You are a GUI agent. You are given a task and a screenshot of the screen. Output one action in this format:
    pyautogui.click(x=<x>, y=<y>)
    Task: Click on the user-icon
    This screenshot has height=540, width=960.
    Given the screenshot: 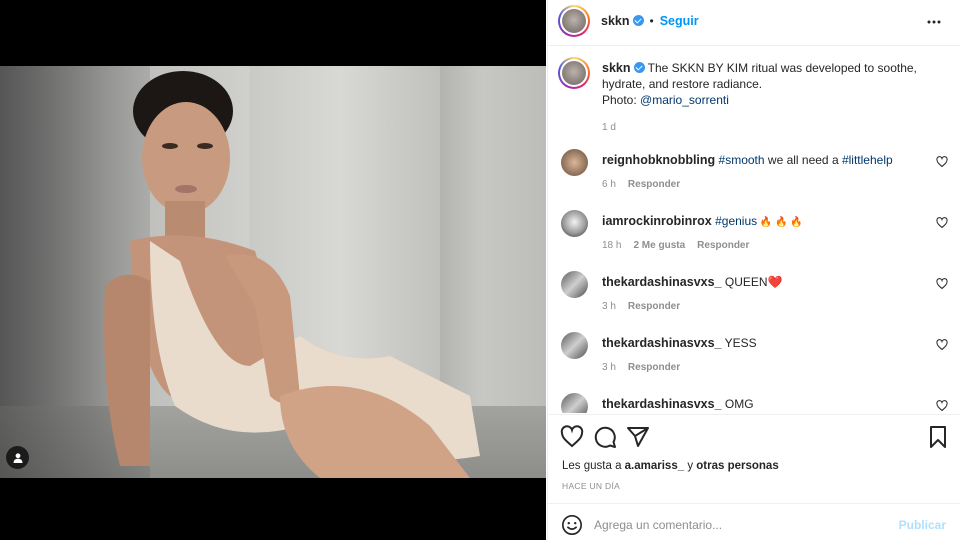 What is the action you would take?
    pyautogui.click(x=17, y=457)
    